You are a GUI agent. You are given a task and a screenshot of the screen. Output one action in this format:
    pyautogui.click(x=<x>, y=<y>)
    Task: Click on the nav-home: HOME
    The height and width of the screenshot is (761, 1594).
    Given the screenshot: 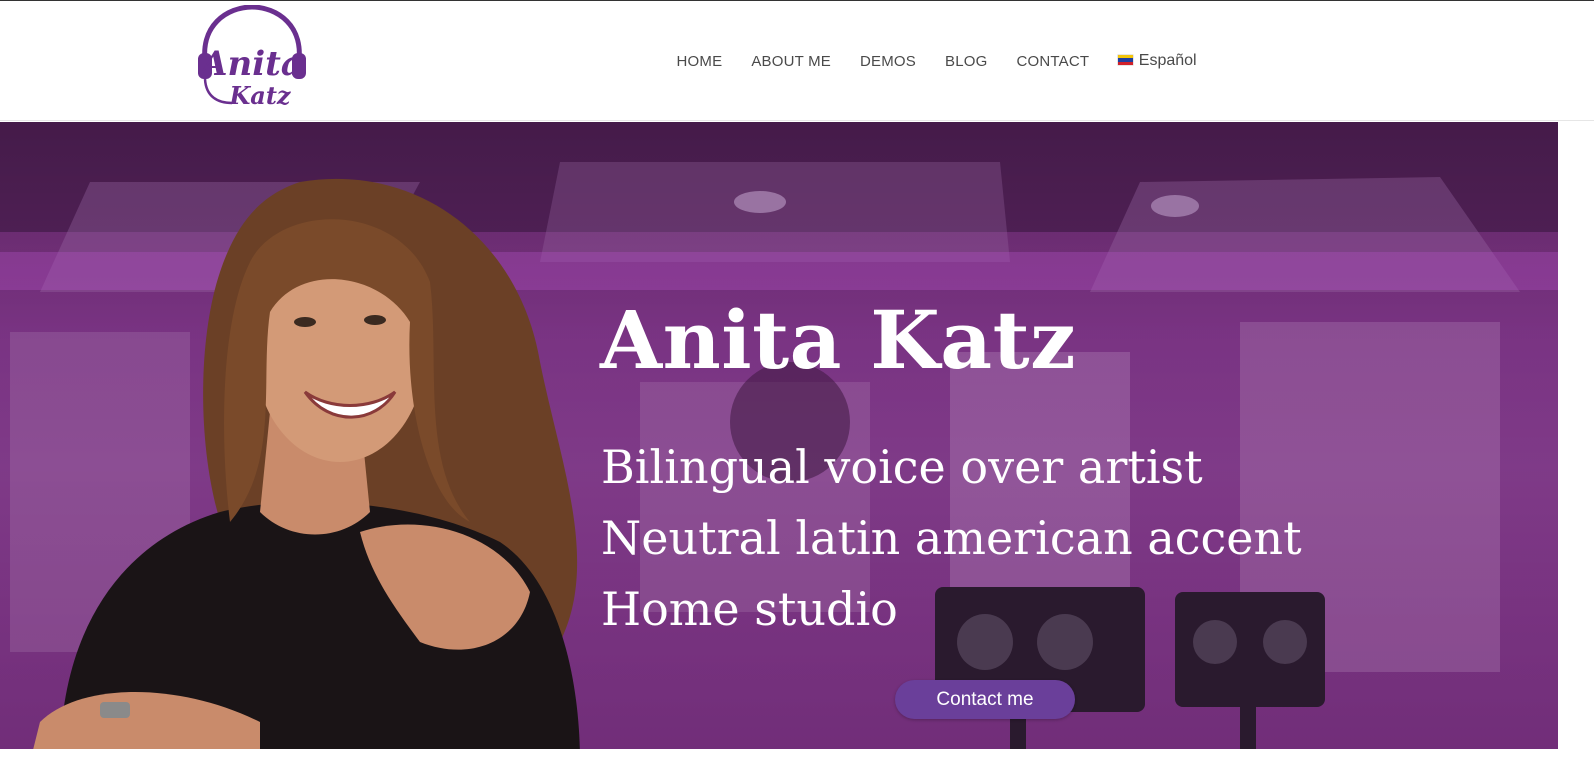 What is the action you would take?
    pyautogui.click(x=699, y=61)
    